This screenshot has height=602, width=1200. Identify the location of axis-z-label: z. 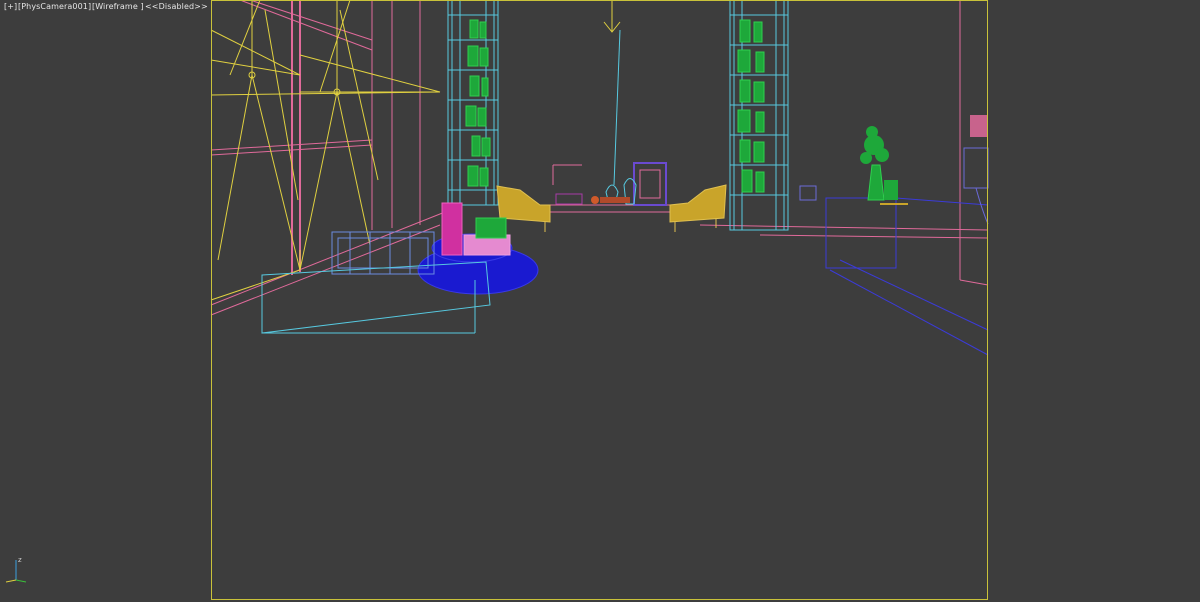
(20, 560).